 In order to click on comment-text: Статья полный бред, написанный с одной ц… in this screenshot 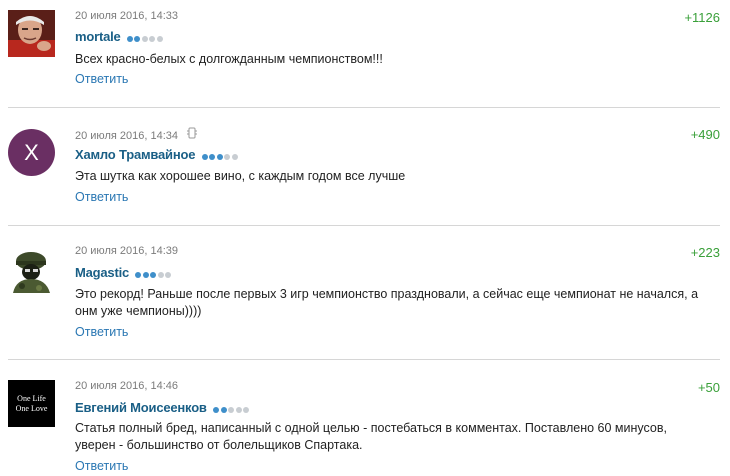, I will do `click(371, 436)`.